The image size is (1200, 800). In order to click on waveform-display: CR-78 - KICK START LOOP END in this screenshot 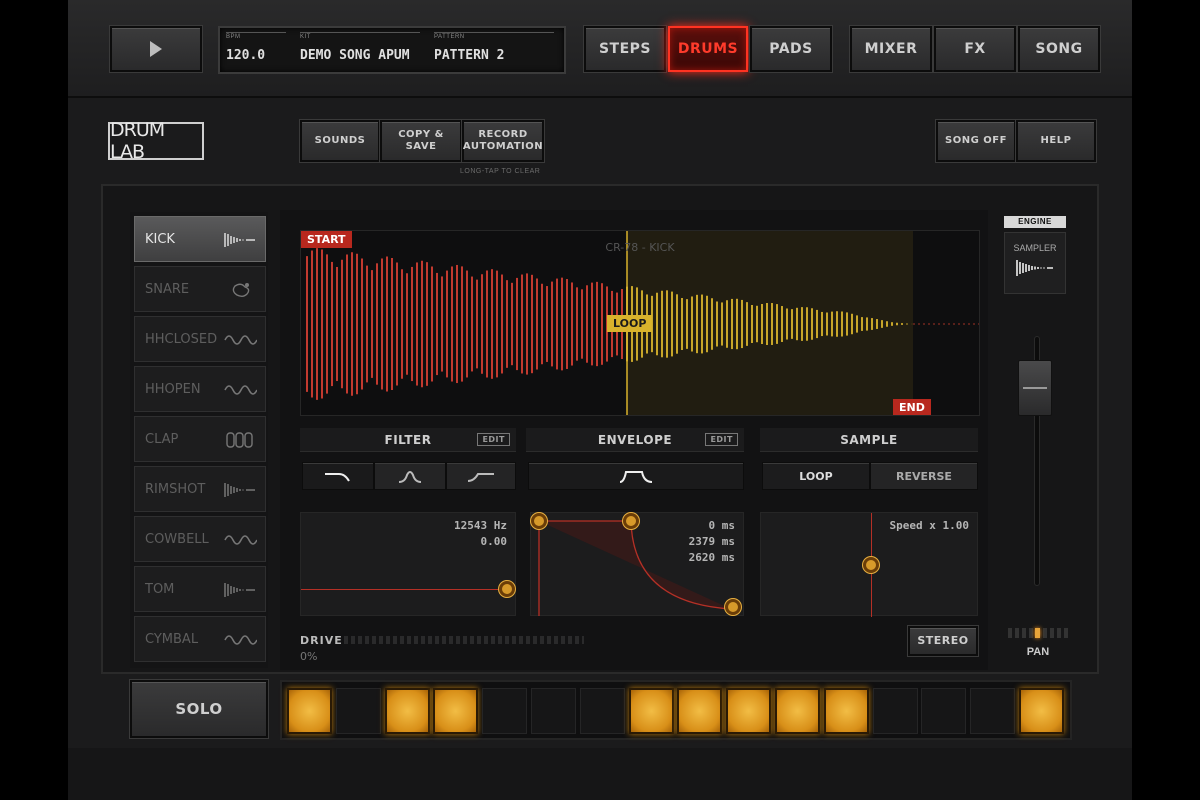, I will do `click(640, 323)`.